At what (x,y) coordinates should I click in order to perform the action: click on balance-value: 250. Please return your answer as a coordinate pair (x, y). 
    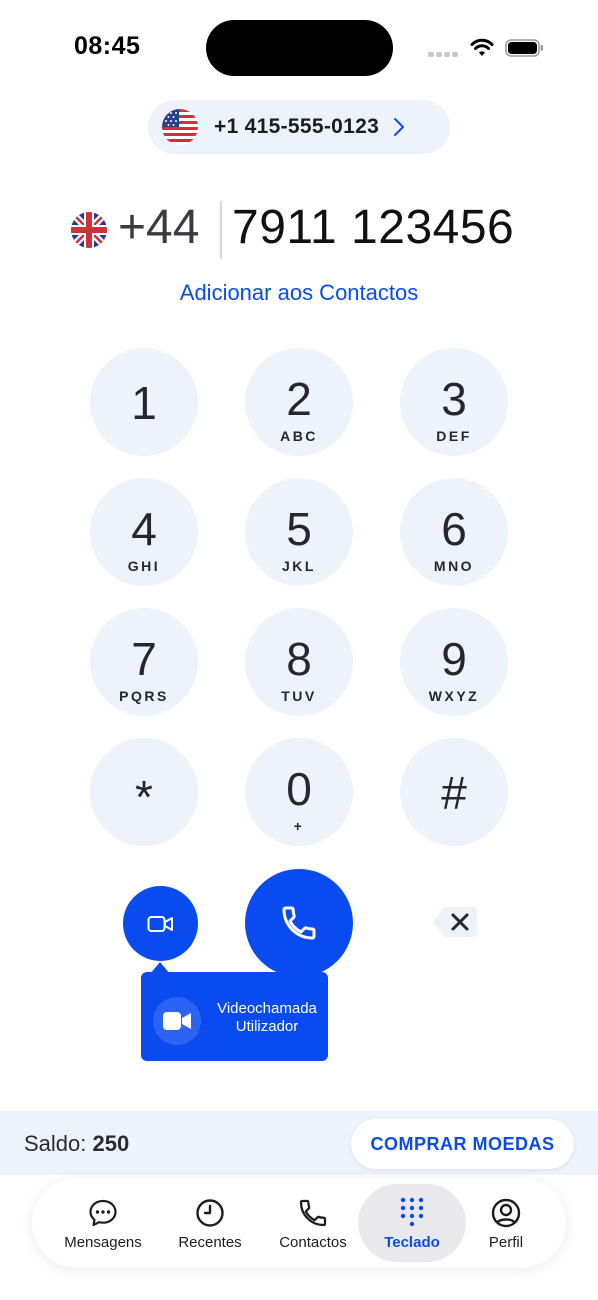
    Looking at the image, I should click on (111, 1143).